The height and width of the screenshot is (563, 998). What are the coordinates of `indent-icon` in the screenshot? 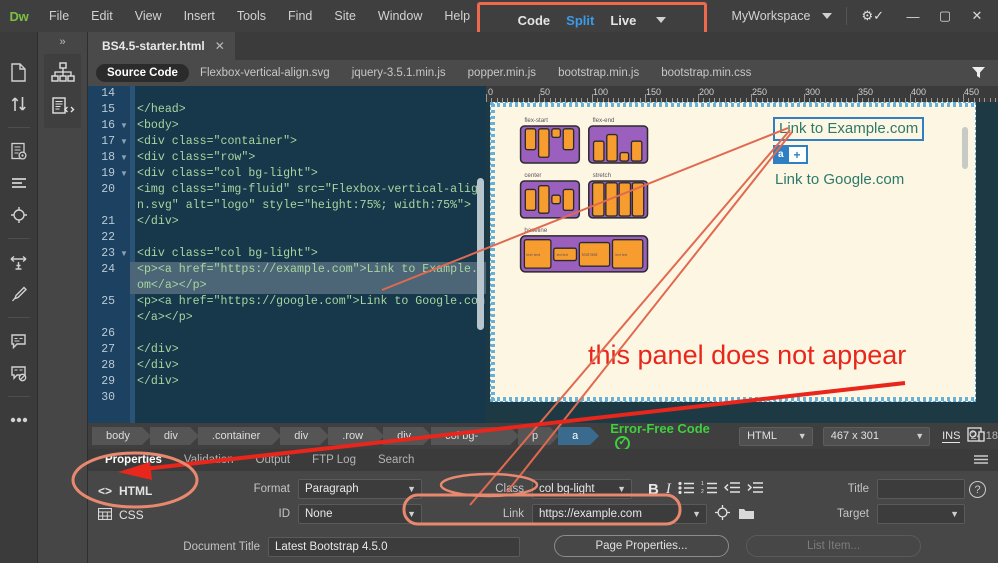 It's located at (755, 489).